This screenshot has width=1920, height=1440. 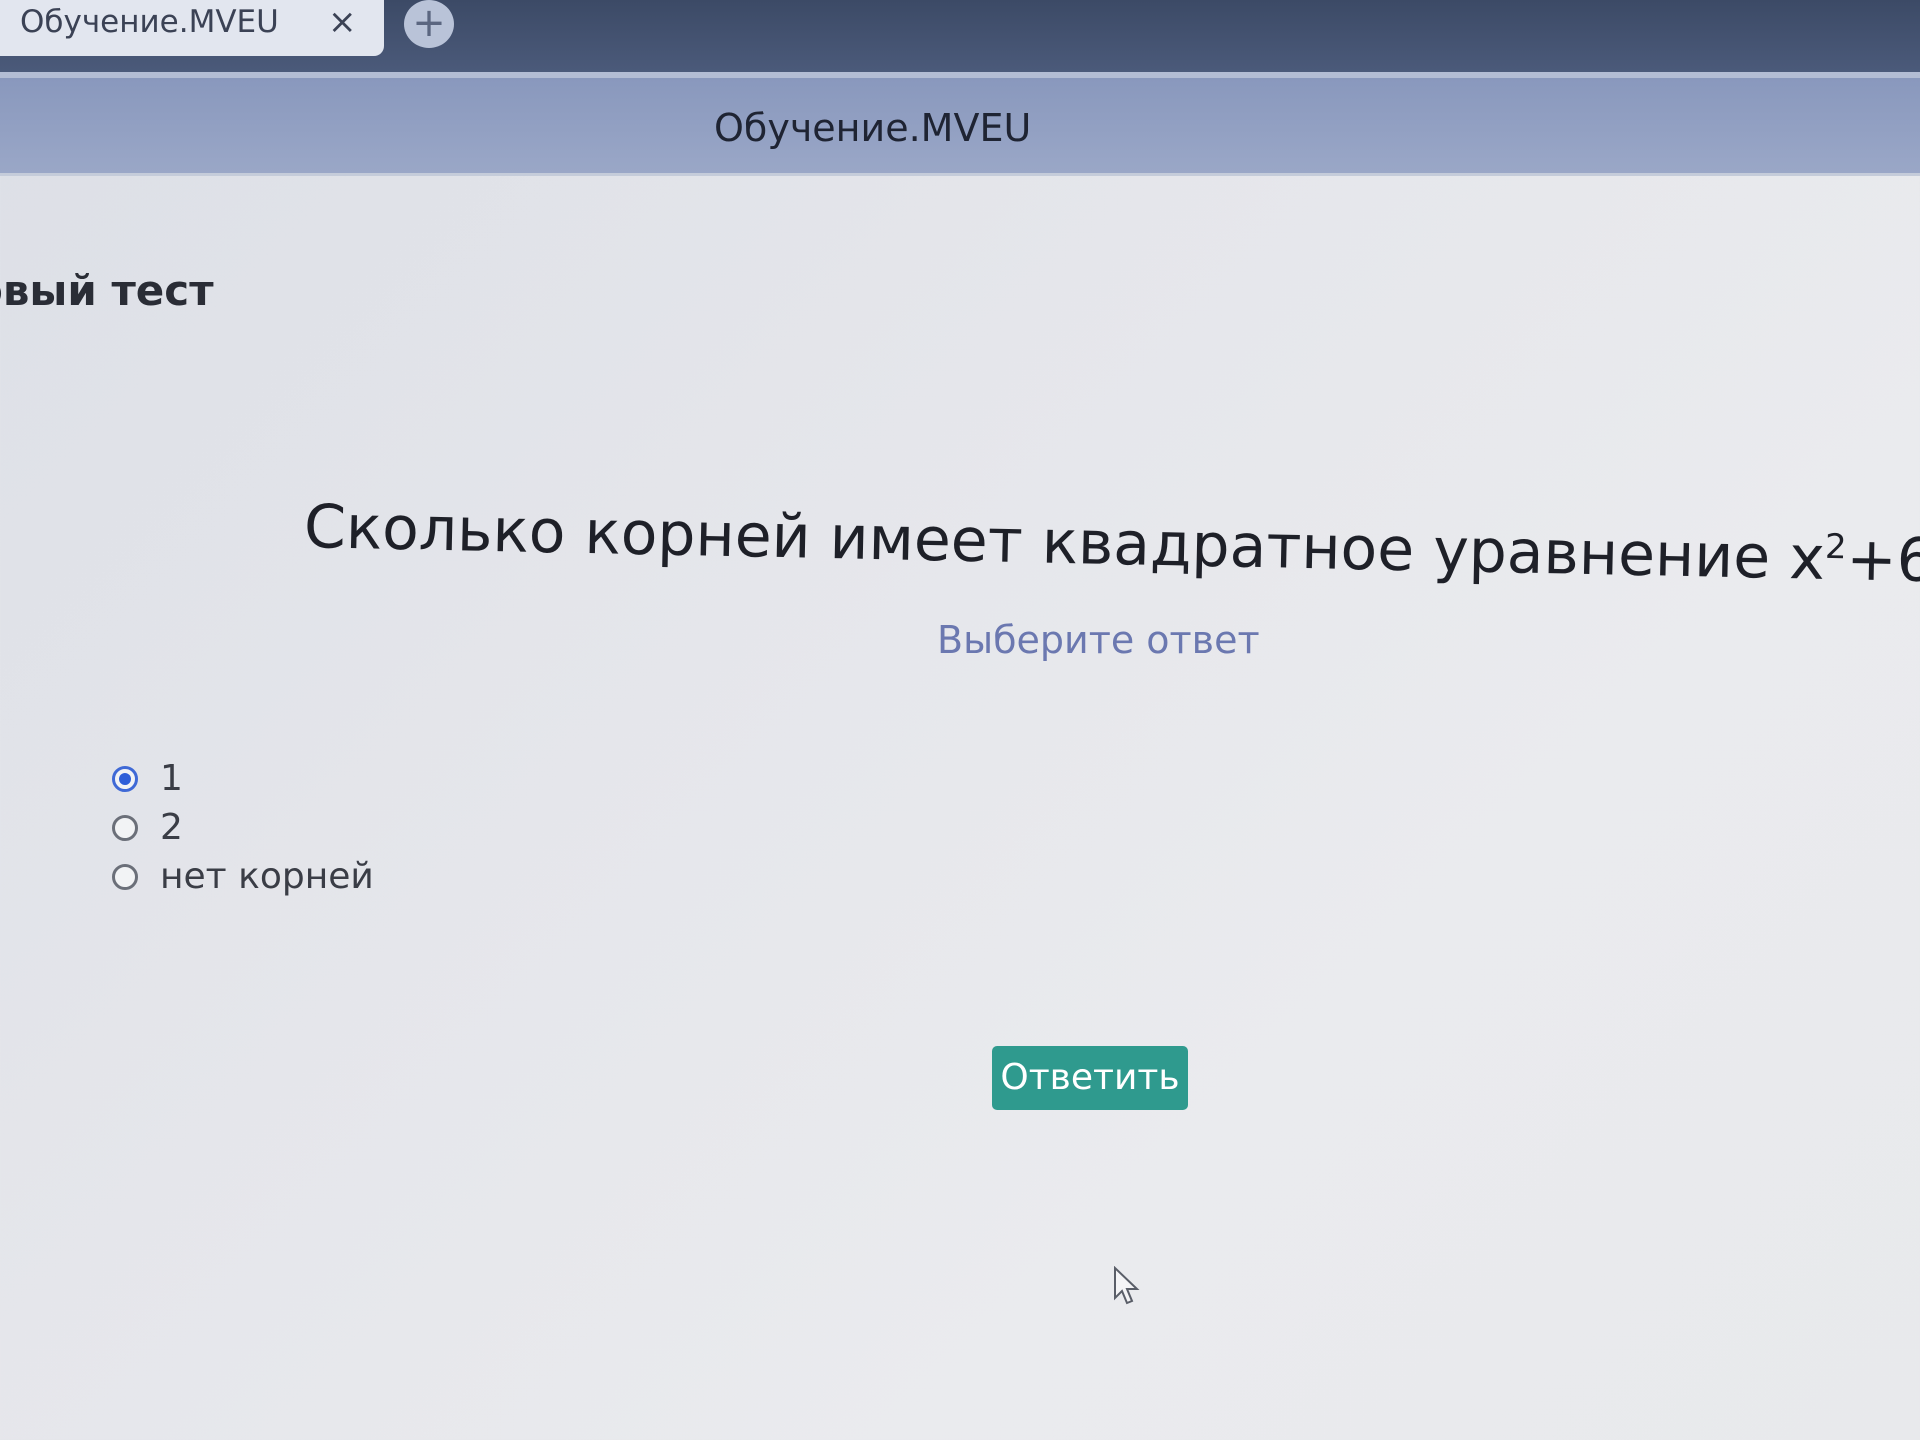 I want to click on answer-option-3: нет корней, so click(x=243, y=876).